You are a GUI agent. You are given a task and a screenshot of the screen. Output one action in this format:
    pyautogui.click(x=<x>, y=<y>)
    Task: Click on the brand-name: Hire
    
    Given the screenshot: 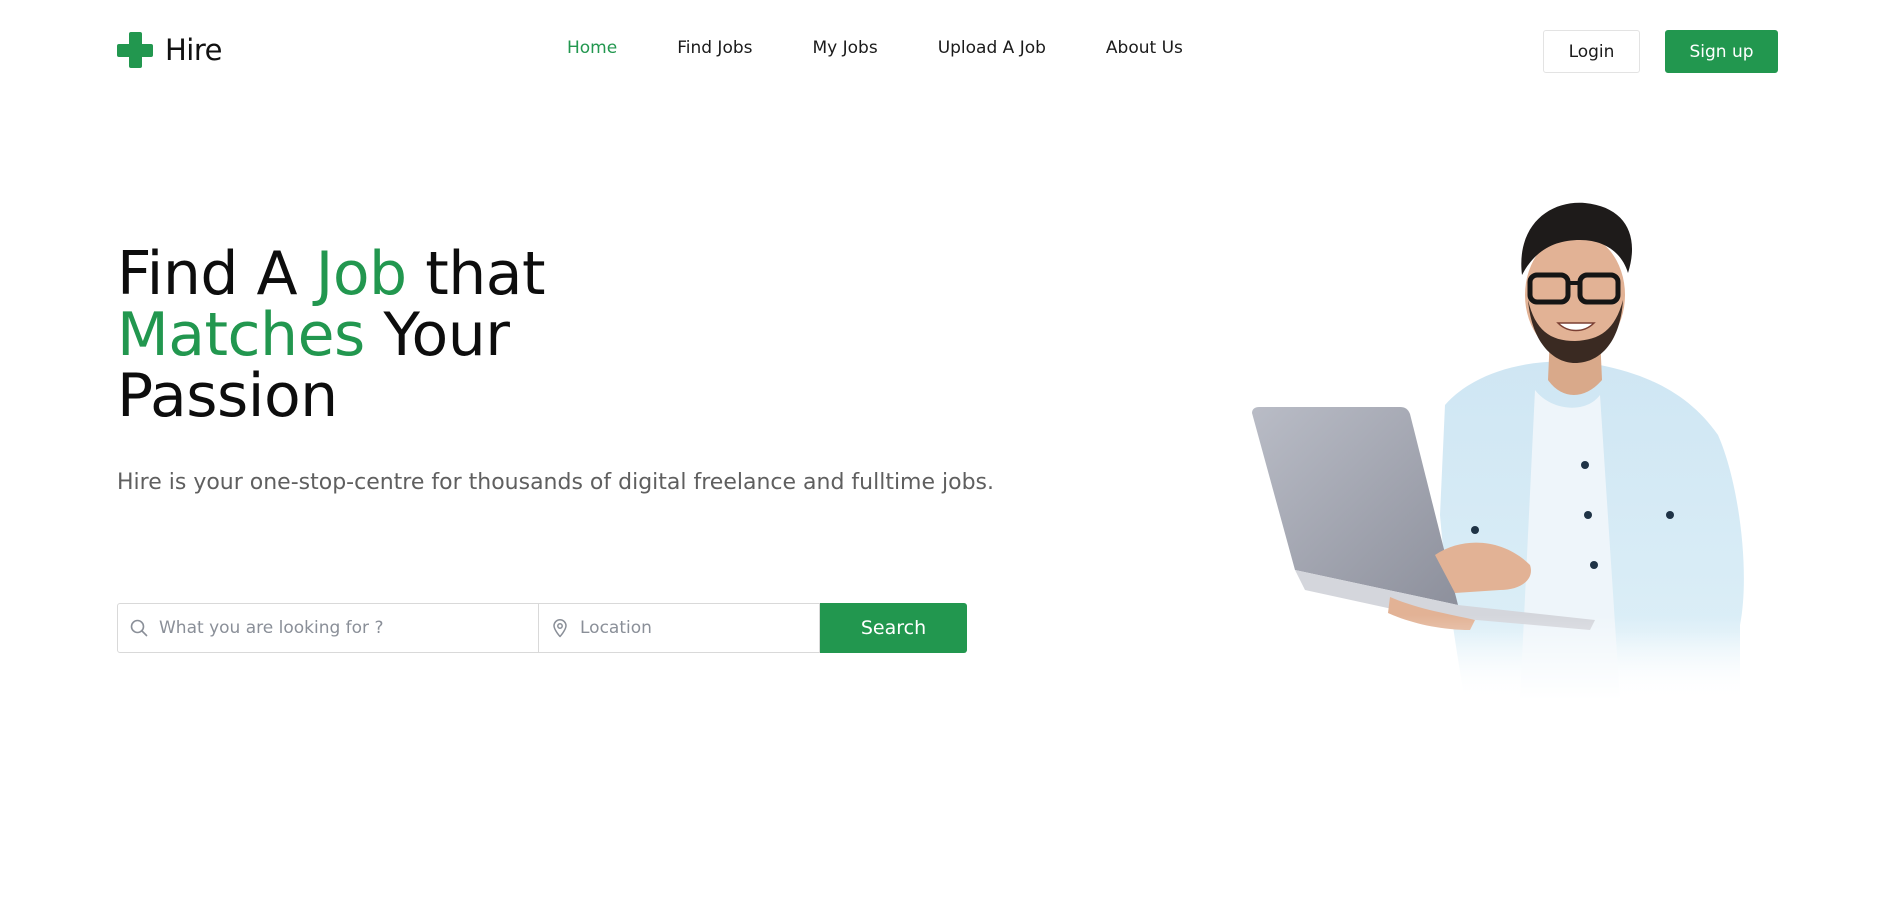 What is the action you would take?
    pyautogui.click(x=194, y=50)
    